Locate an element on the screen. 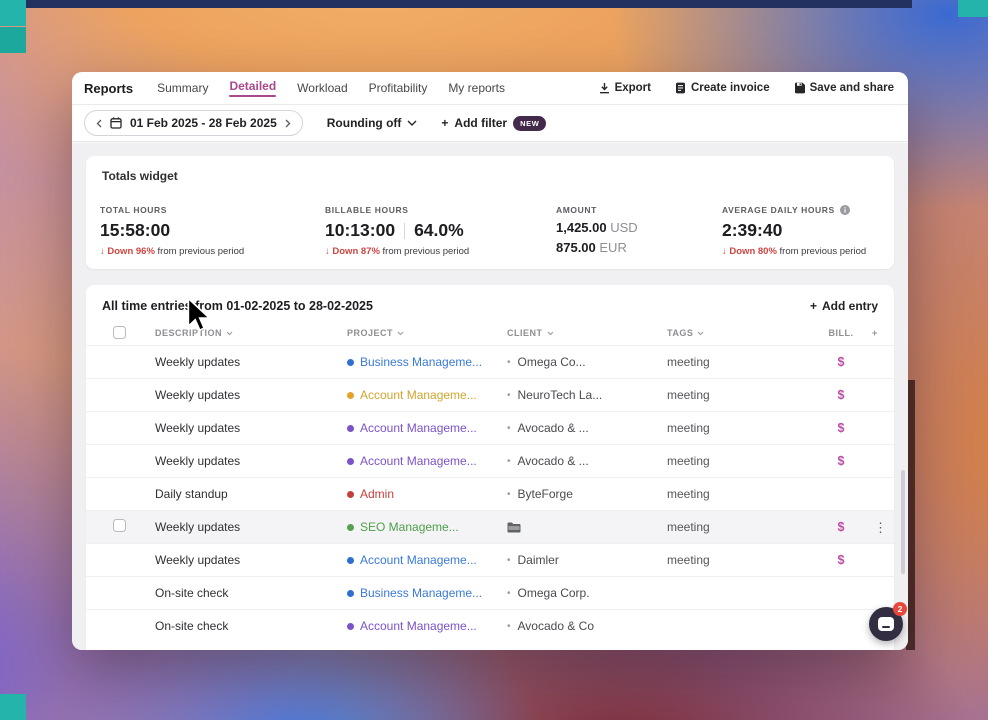 This screenshot has width=988, height=720. entry-project: Admin is located at coordinates (427, 494).